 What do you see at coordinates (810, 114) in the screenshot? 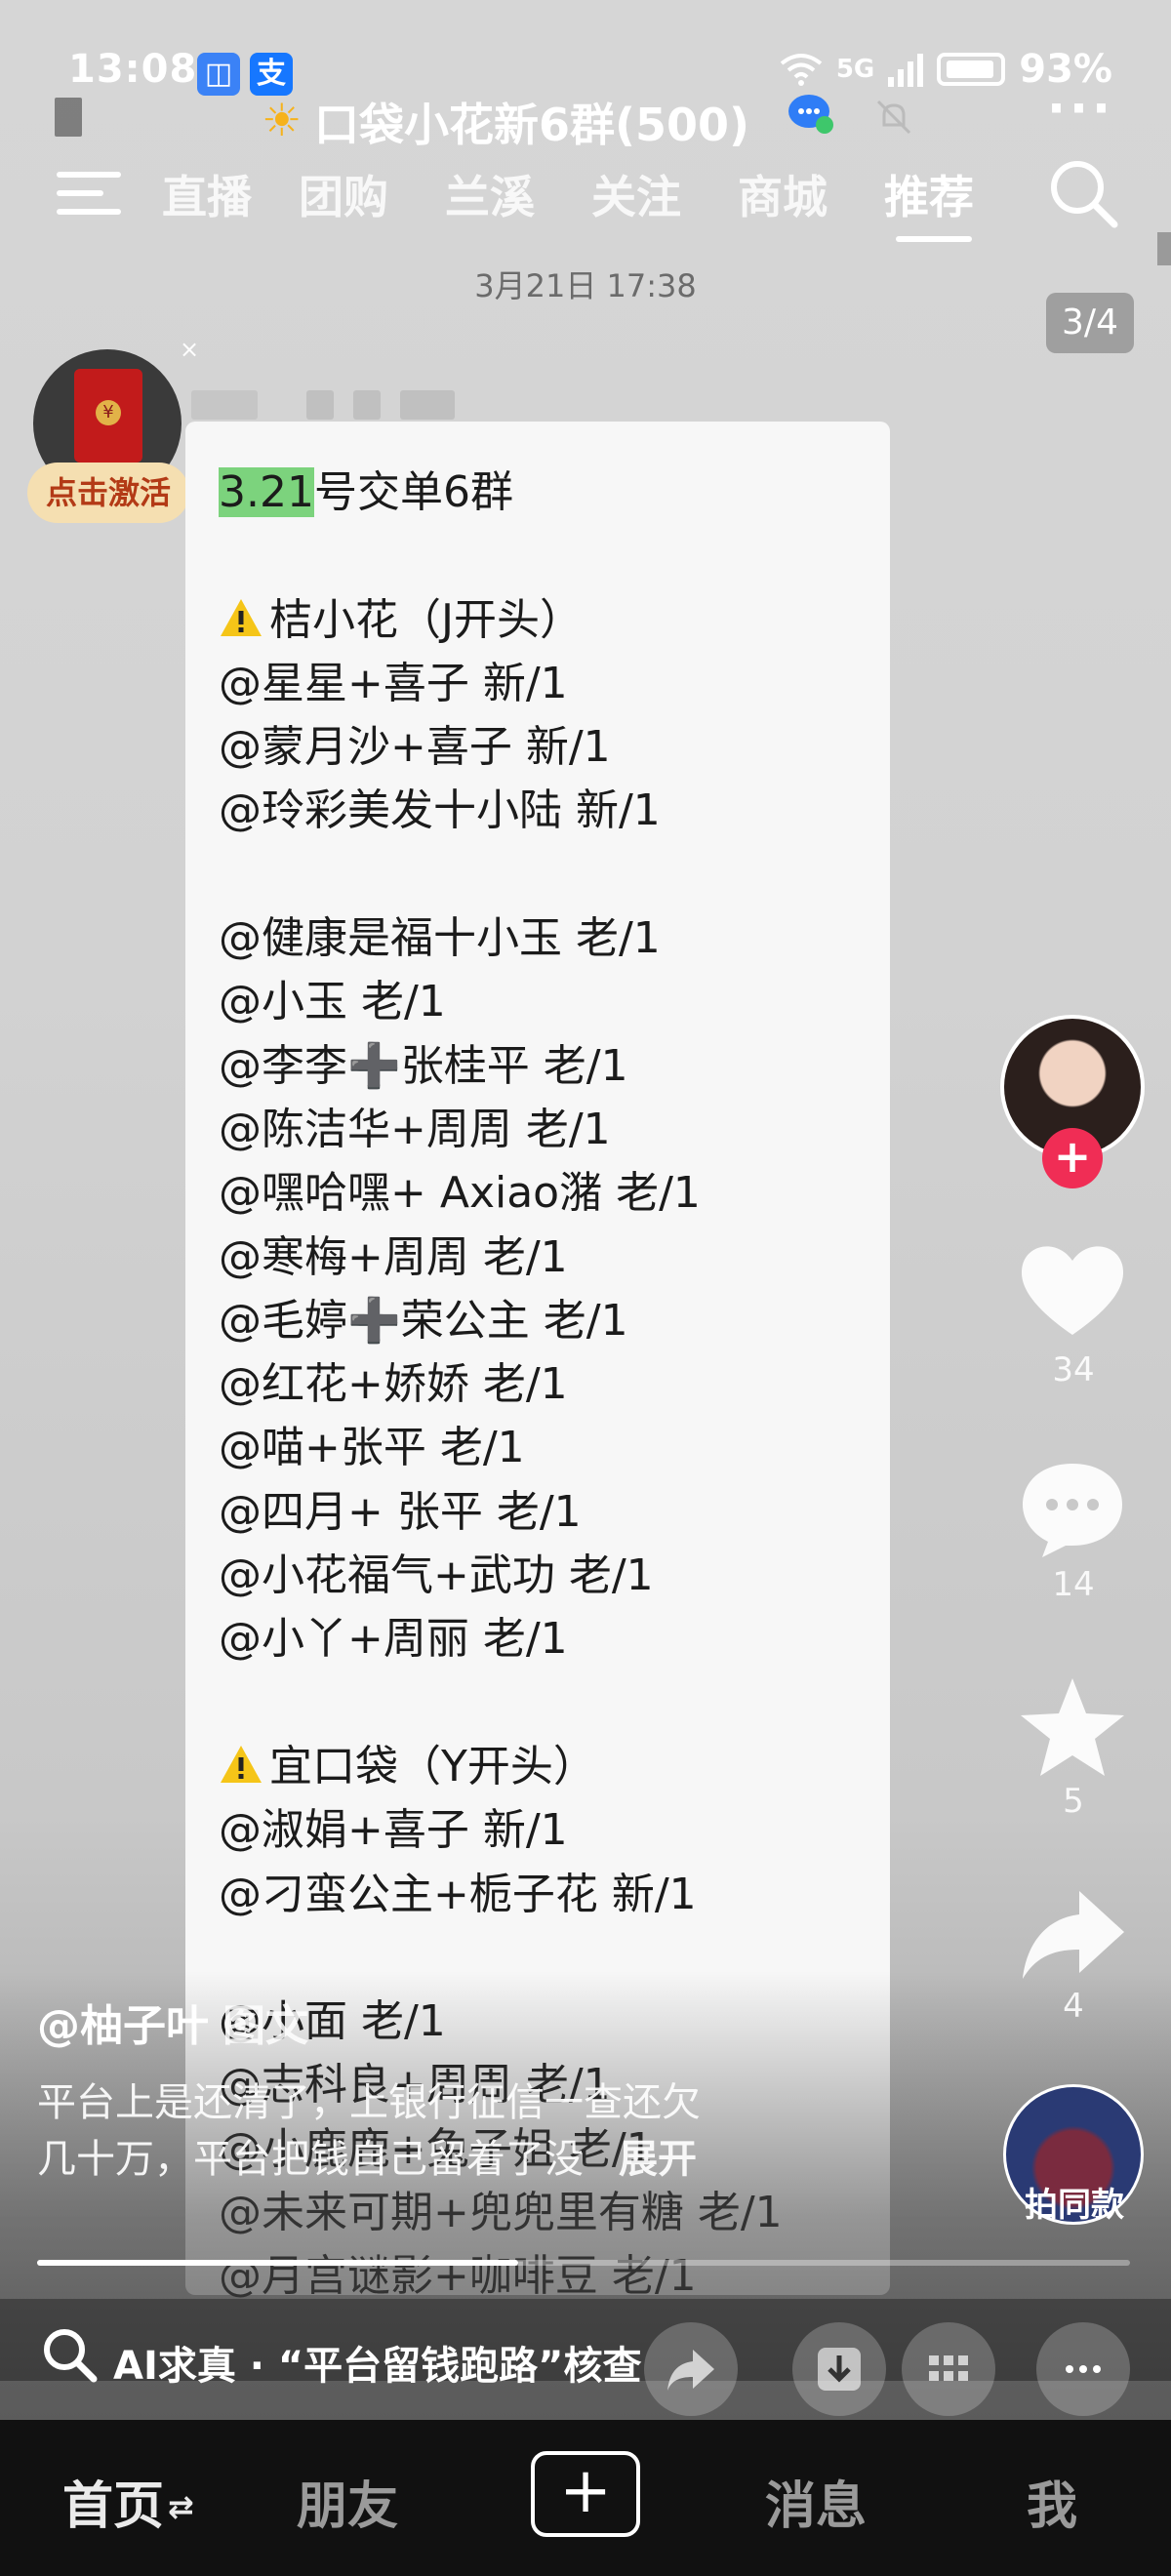
I see `group-chat-icon` at bounding box center [810, 114].